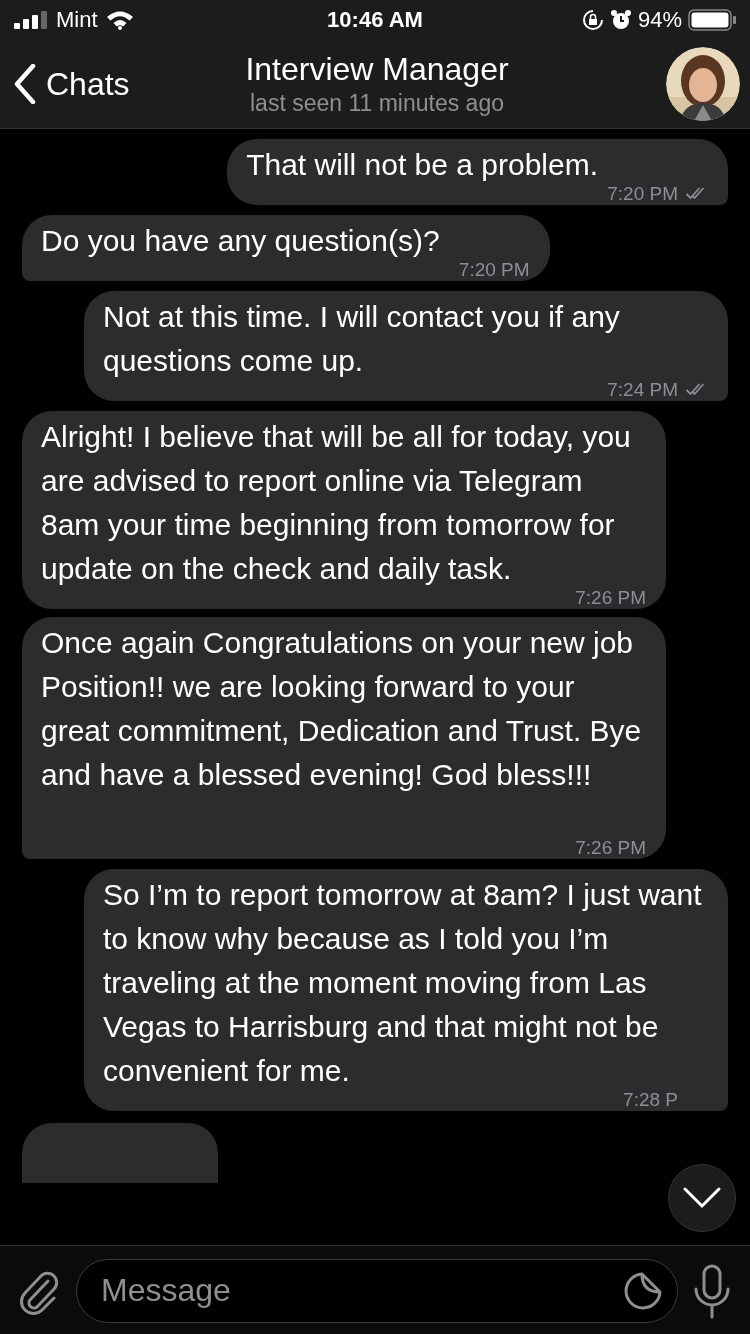 The height and width of the screenshot is (1334, 750). Describe the element at coordinates (422, 164) in the screenshot. I see `message-text: That will not be a problem.` at that location.